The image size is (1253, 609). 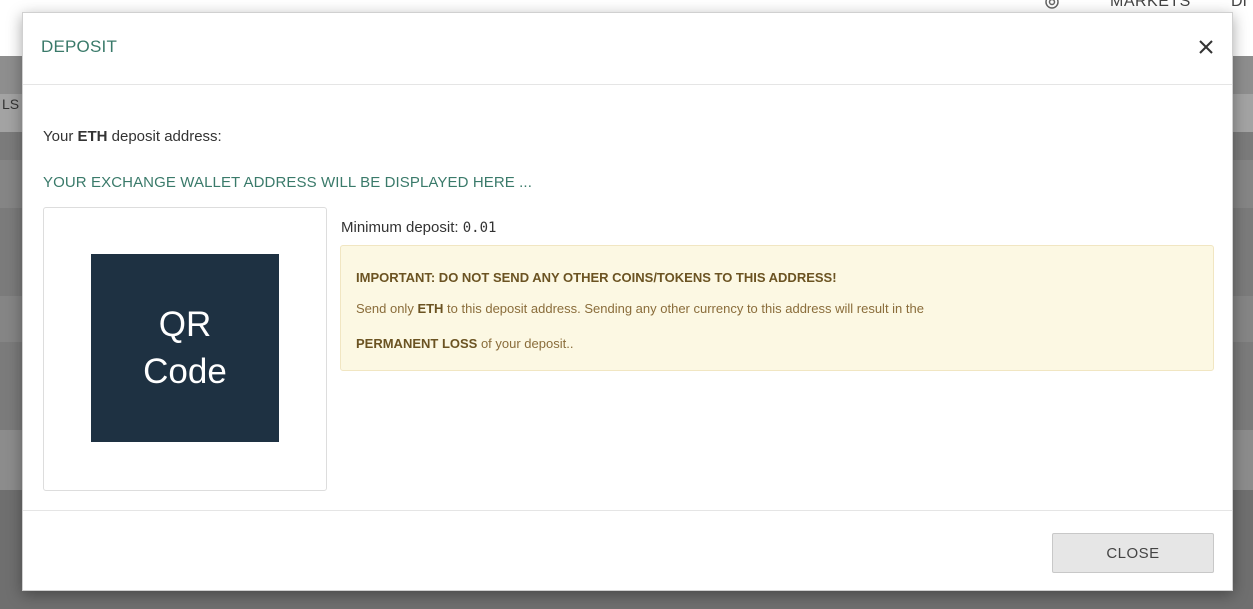 What do you see at coordinates (164, 136) in the screenshot?
I see `address-label-suffix: deposit address:` at bounding box center [164, 136].